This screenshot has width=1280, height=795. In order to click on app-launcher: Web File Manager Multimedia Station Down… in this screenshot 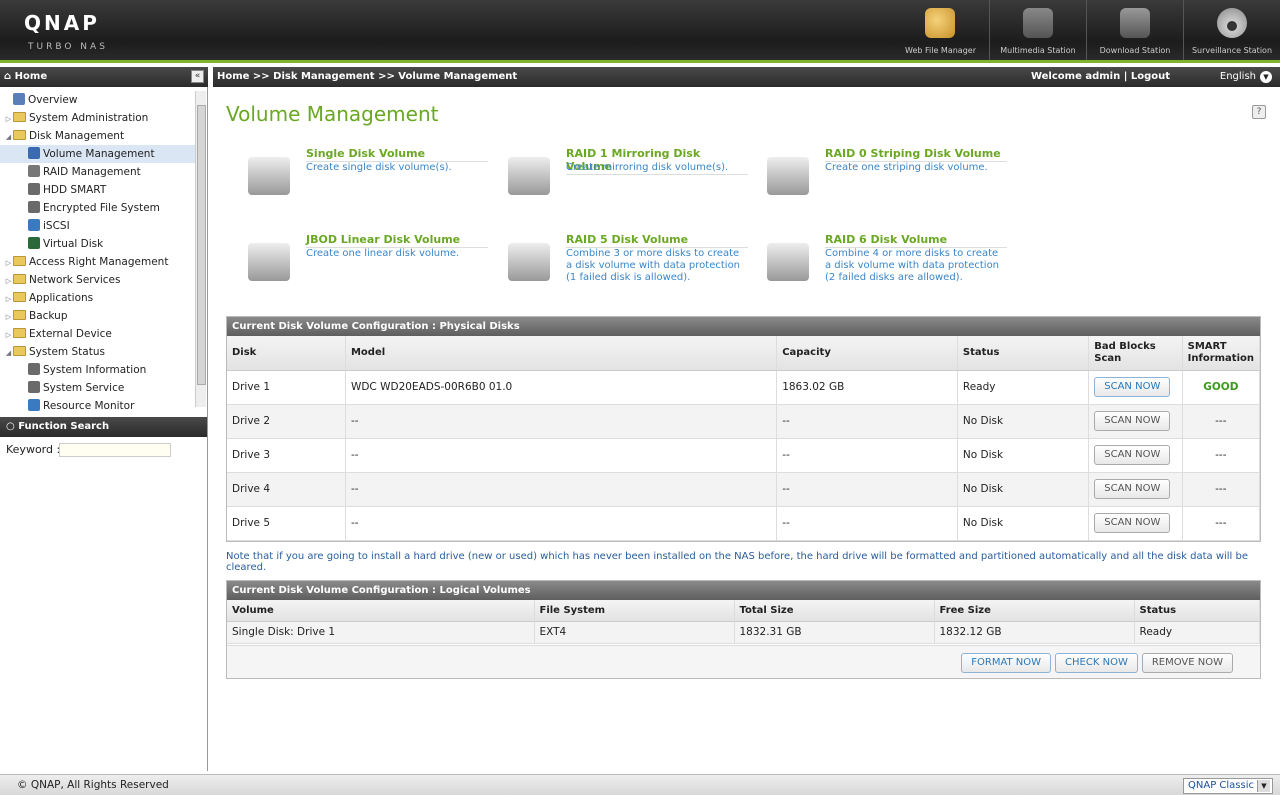, I will do `click(1086, 31)`.